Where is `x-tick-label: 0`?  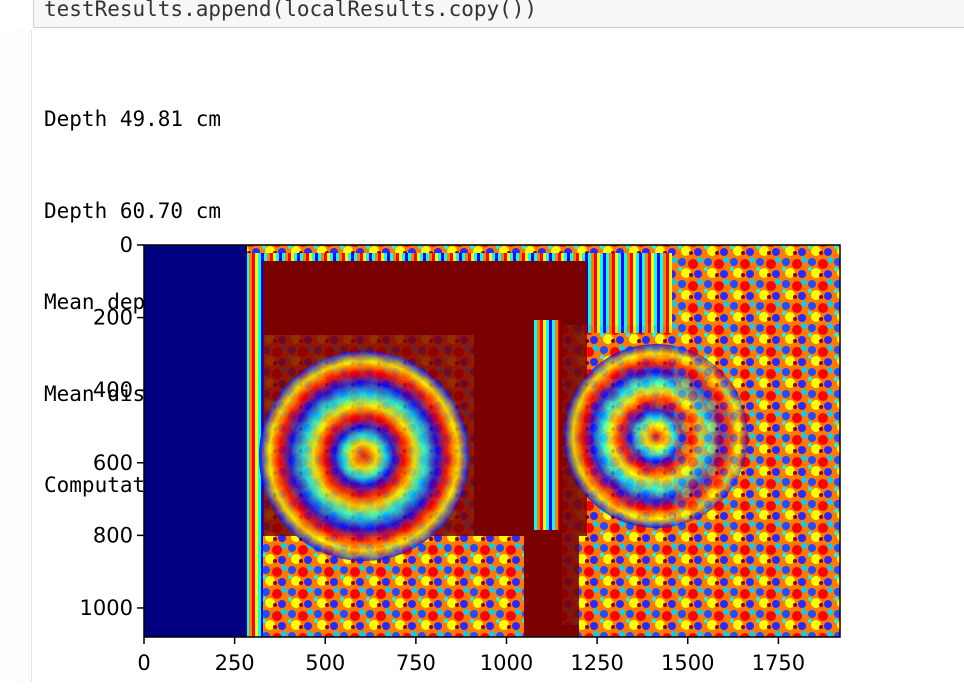
x-tick-label: 0 is located at coordinates (143, 663).